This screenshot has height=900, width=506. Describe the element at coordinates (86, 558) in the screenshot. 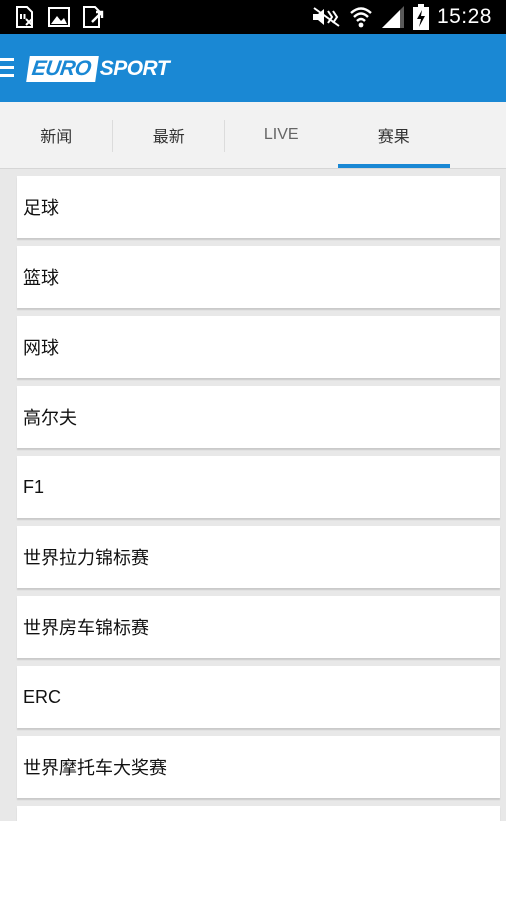

I see `list-item-label: 世界拉力锦标赛` at that location.